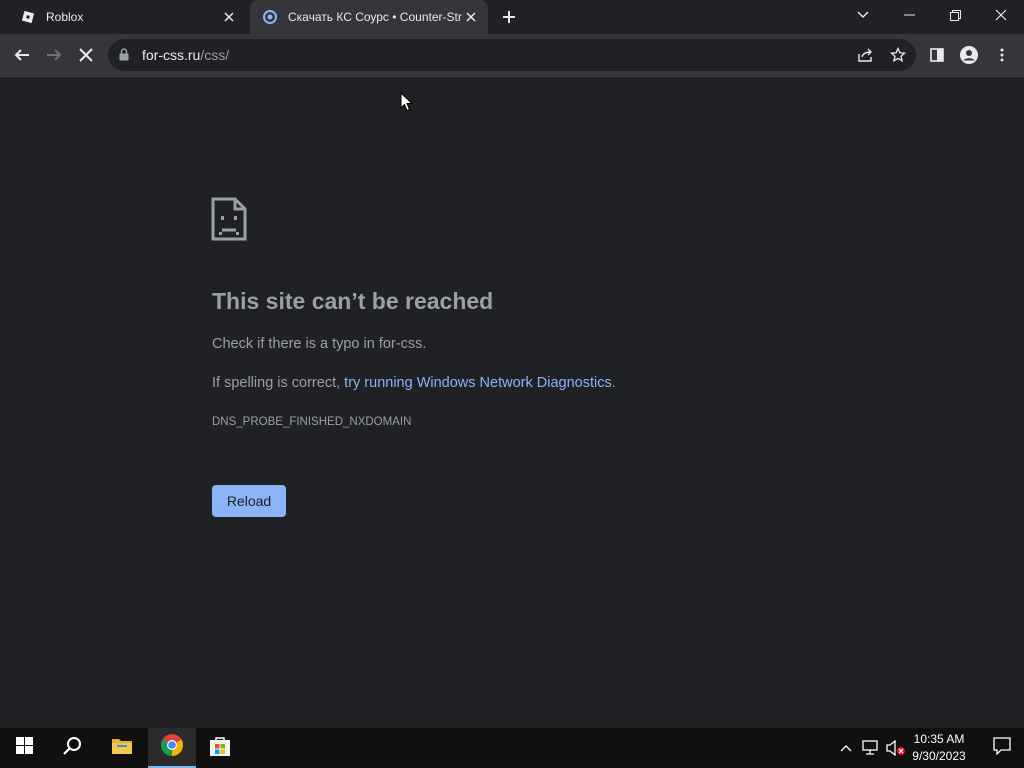 The image size is (1024, 768). What do you see at coordinates (863, 15) in the screenshot?
I see `tab-search-button` at bounding box center [863, 15].